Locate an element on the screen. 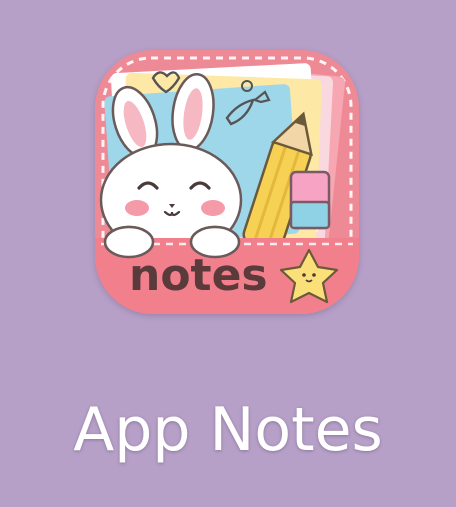  eraser-icon is located at coordinates (310, 200).